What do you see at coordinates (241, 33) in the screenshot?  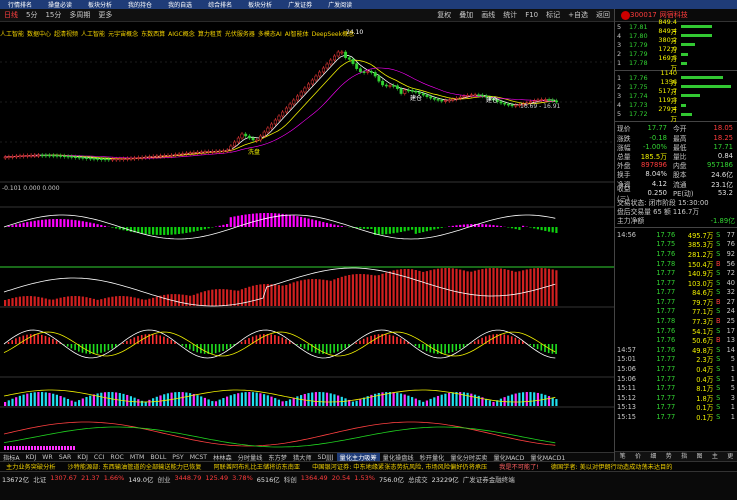 I see `concept-tag: 光伏服务器` at bounding box center [241, 33].